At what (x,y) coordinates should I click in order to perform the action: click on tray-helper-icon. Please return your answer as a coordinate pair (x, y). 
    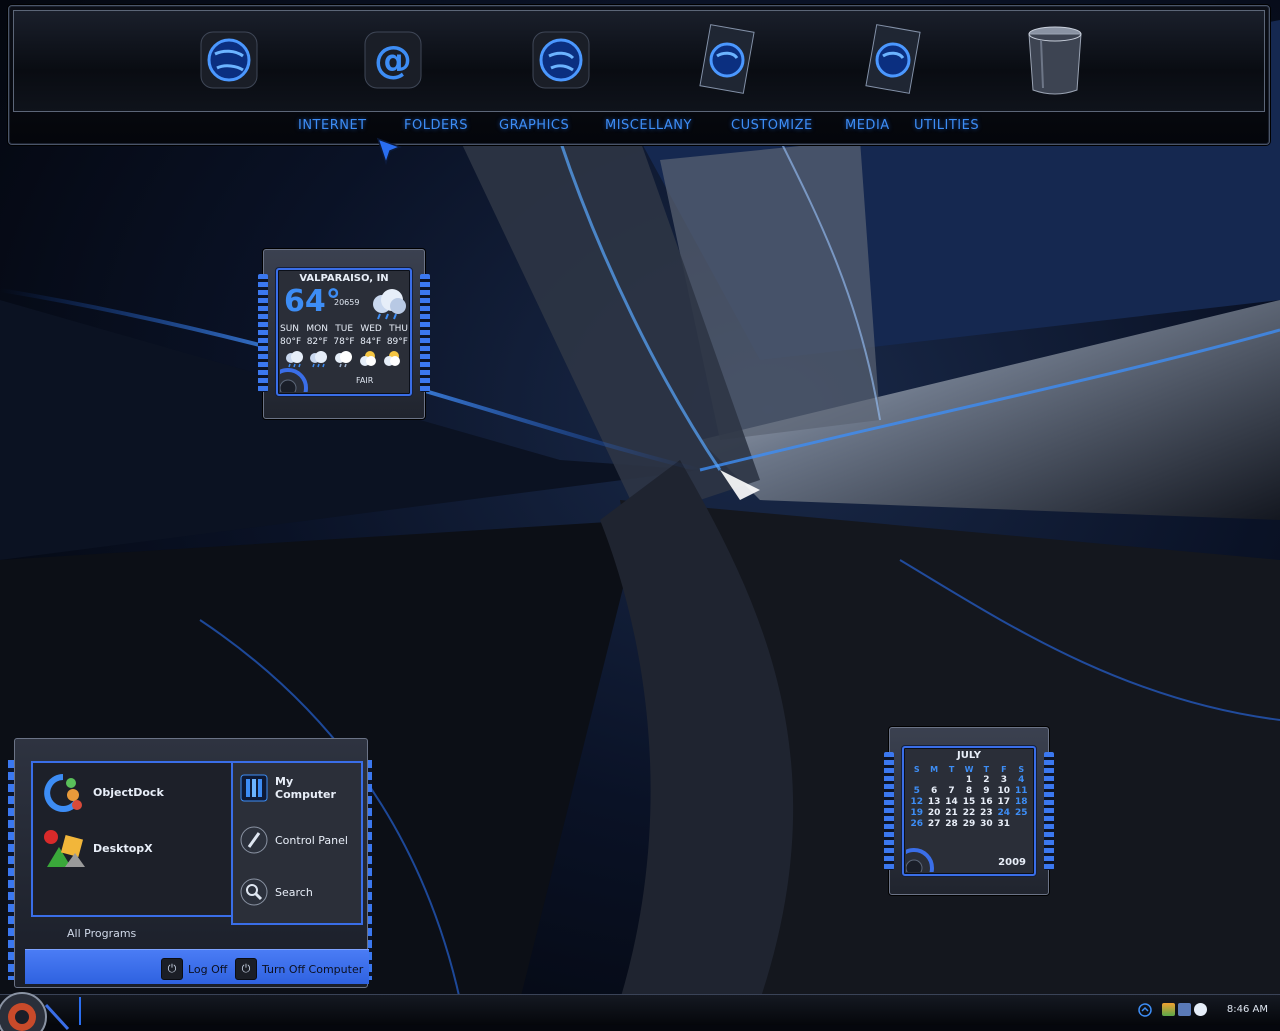
    Looking at the image, I should click on (1200, 1009).